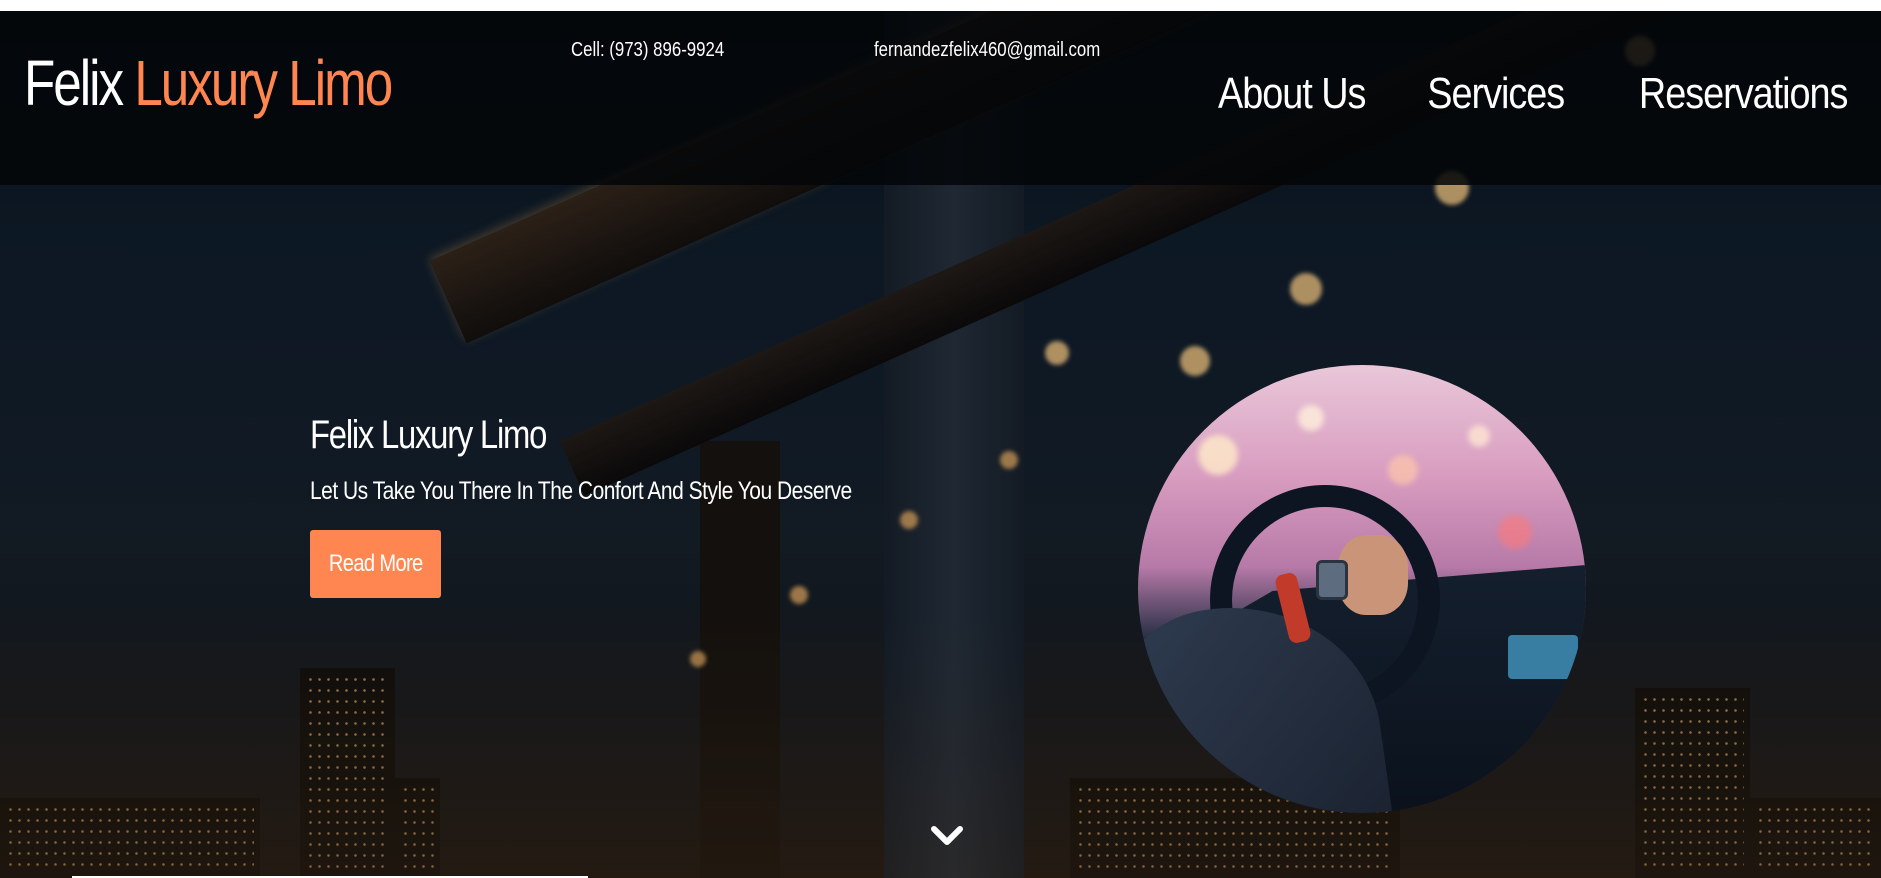 This screenshot has width=1881, height=878. Describe the element at coordinates (647, 50) in the screenshot. I see `phone-number: Cell: (973) 896-9924` at that location.